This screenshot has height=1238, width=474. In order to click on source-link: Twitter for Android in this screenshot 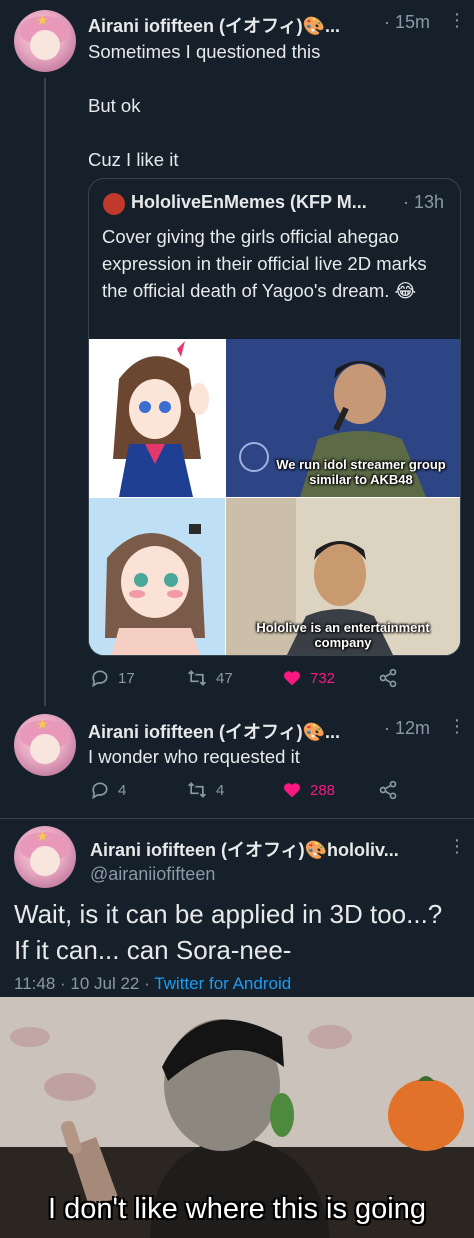, I will do `click(222, 983)`.